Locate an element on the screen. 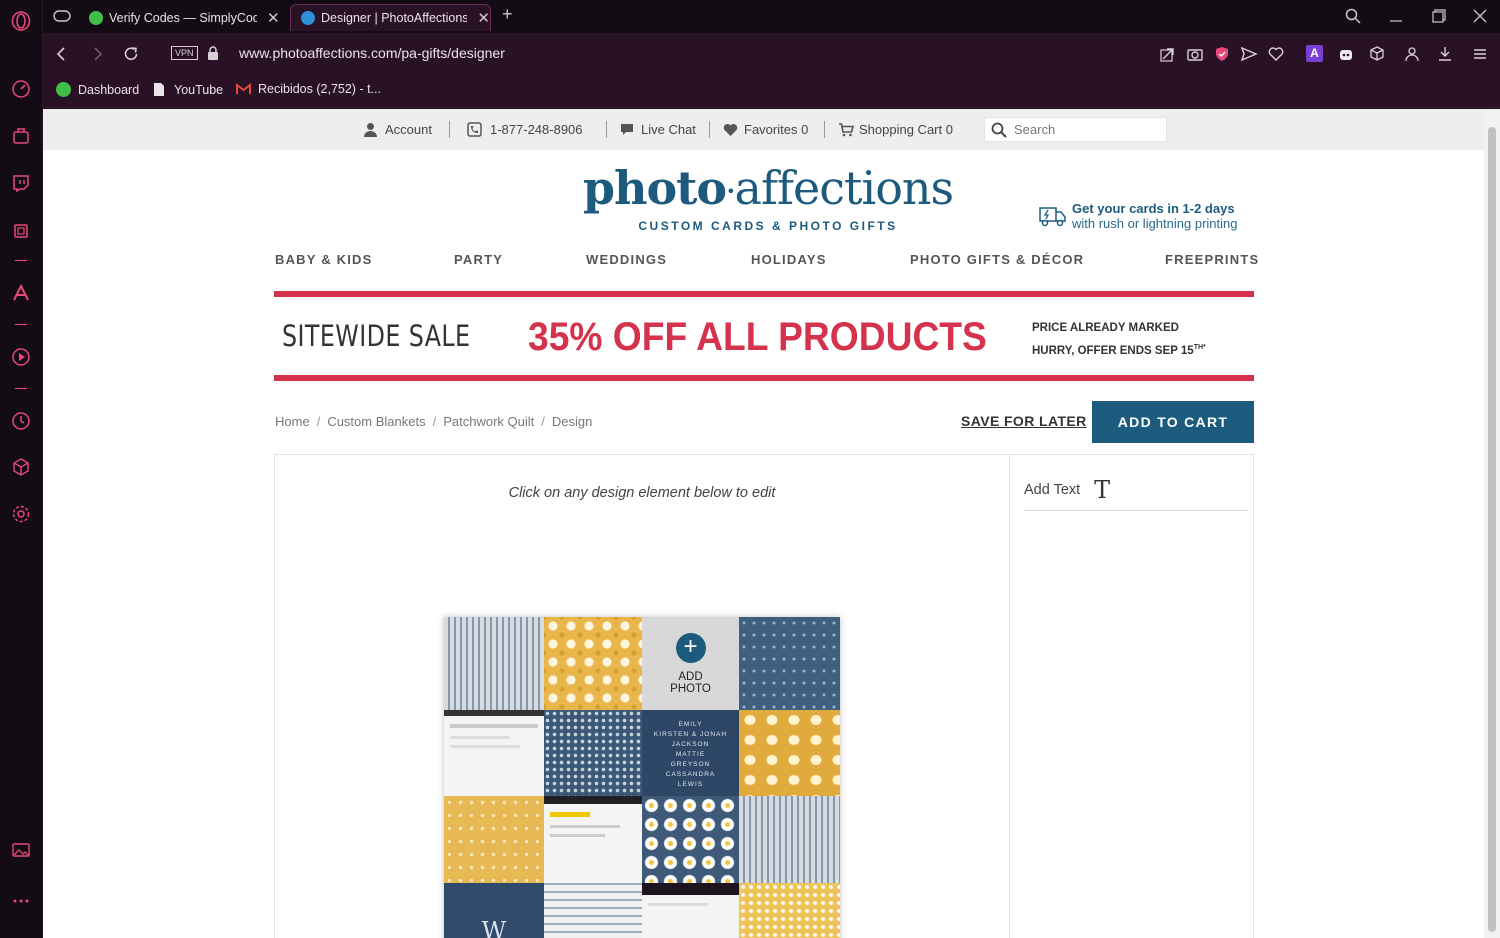 This screenshot has height=938, width=1500. gmail-icon is located at coordinates (243, 88).